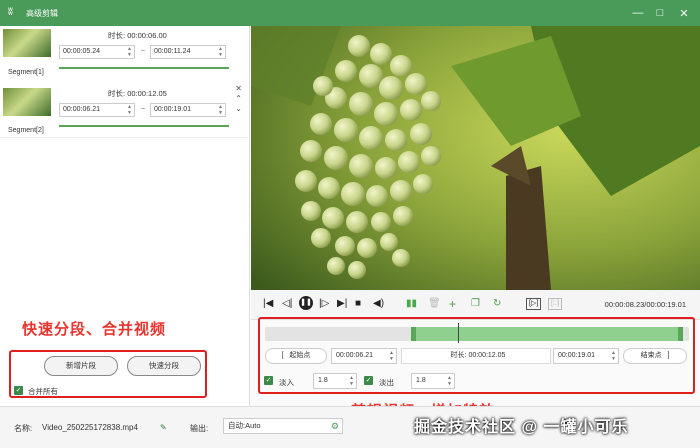  What do you see at coordinates (283, 426) in the screenshot?
I see `output-select: 自动:Auto ⚙` at bounding box center [283, 426].